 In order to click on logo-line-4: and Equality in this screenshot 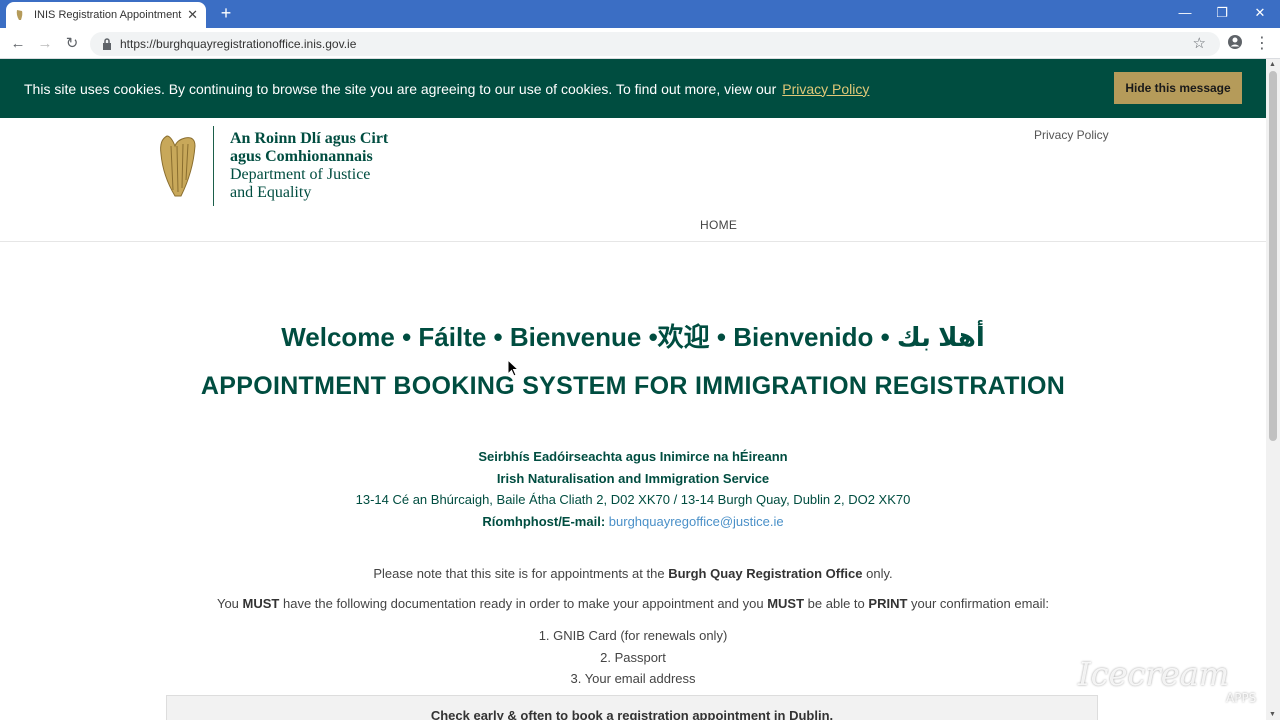, I will do `click(271, 192)`.